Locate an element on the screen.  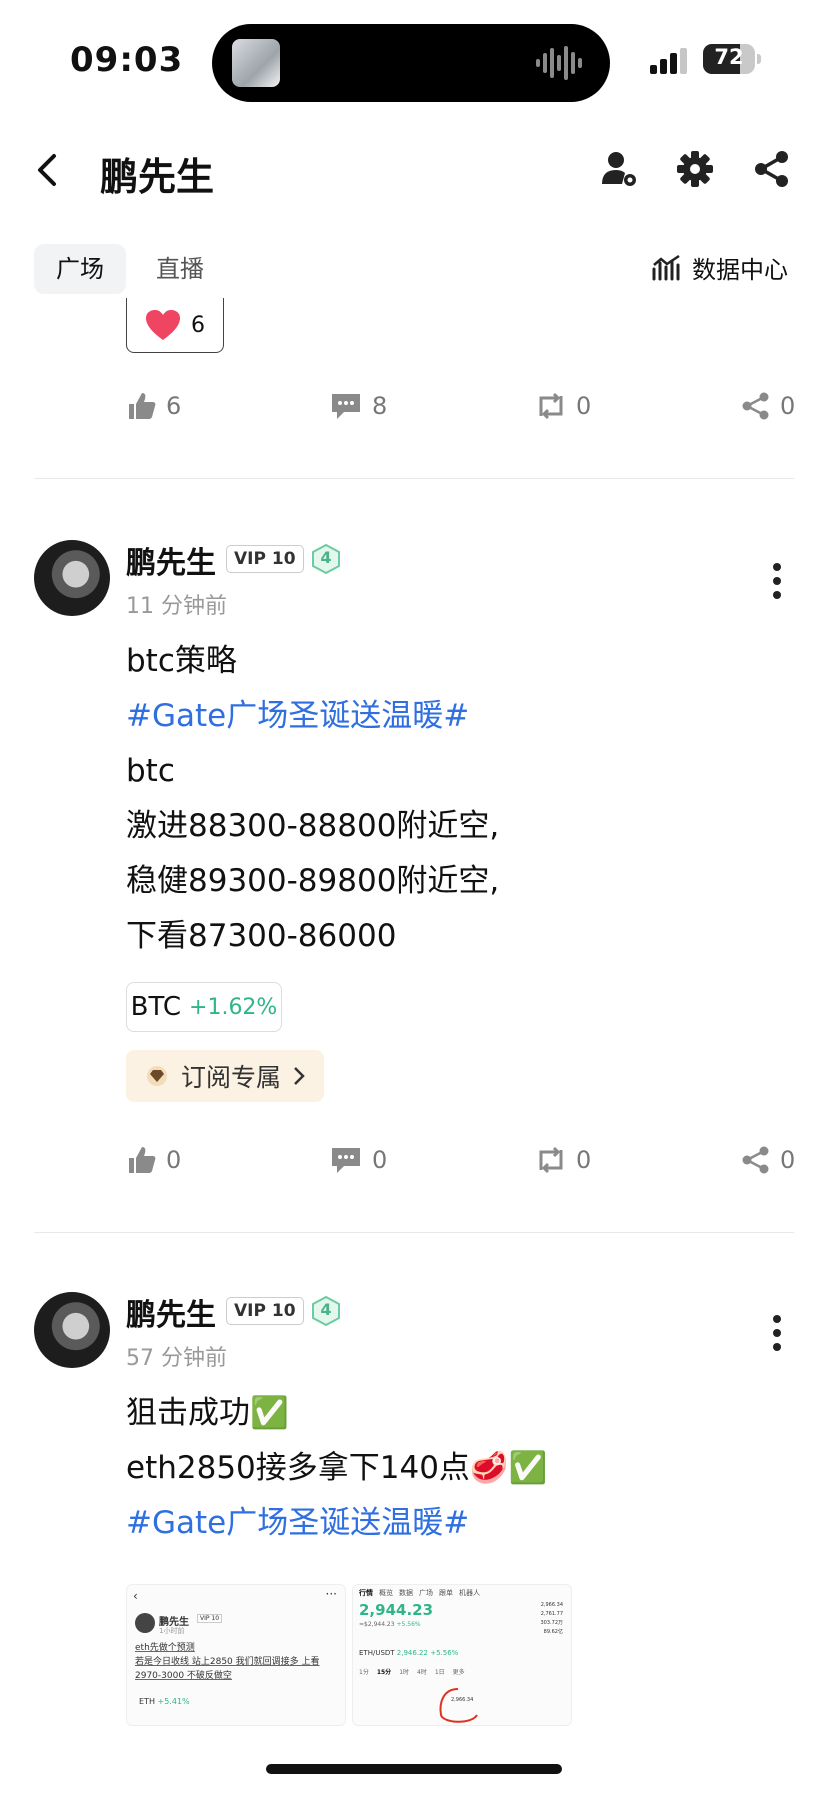
subscribe-button: 订阅专属 is located at coordinates (225, 1076).